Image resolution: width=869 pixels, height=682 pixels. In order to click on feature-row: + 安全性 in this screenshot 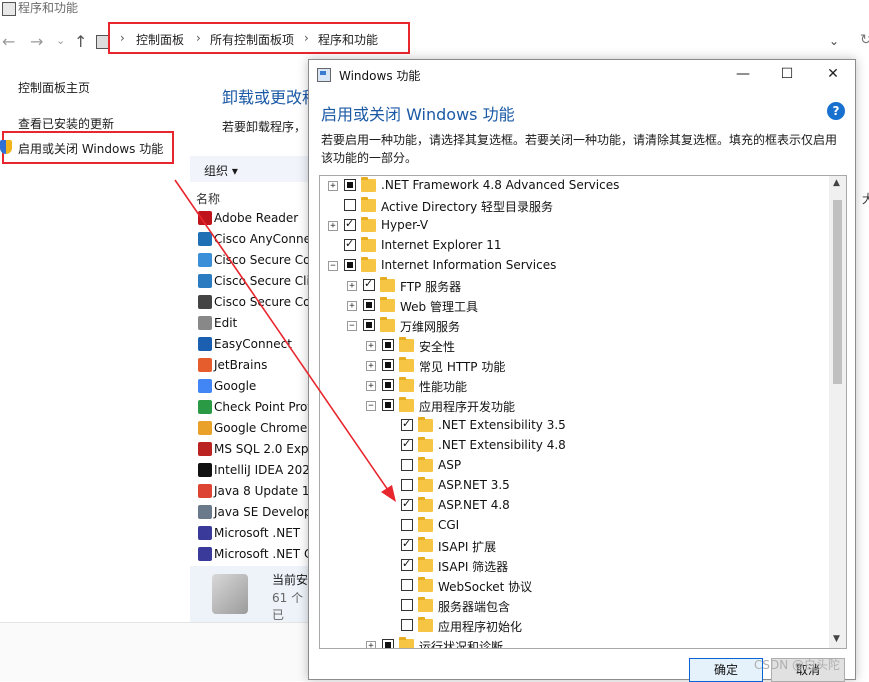, I will do `click(575, 346)`.